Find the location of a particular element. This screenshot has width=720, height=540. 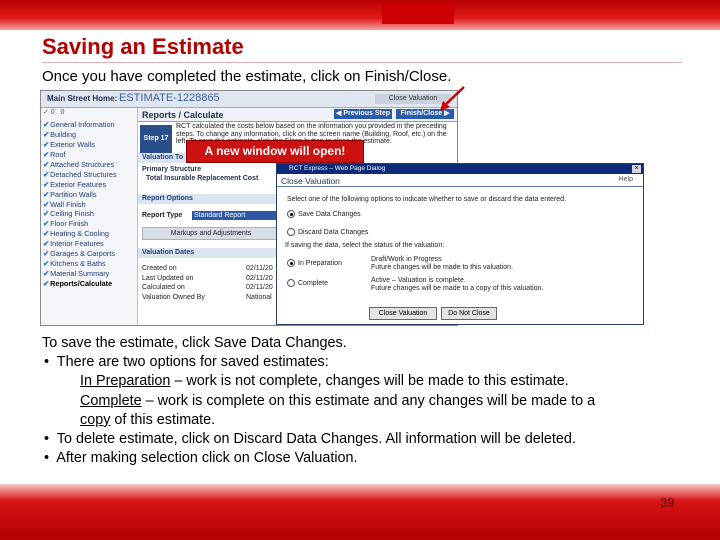

title-divider is located at coordinates (362, 62).